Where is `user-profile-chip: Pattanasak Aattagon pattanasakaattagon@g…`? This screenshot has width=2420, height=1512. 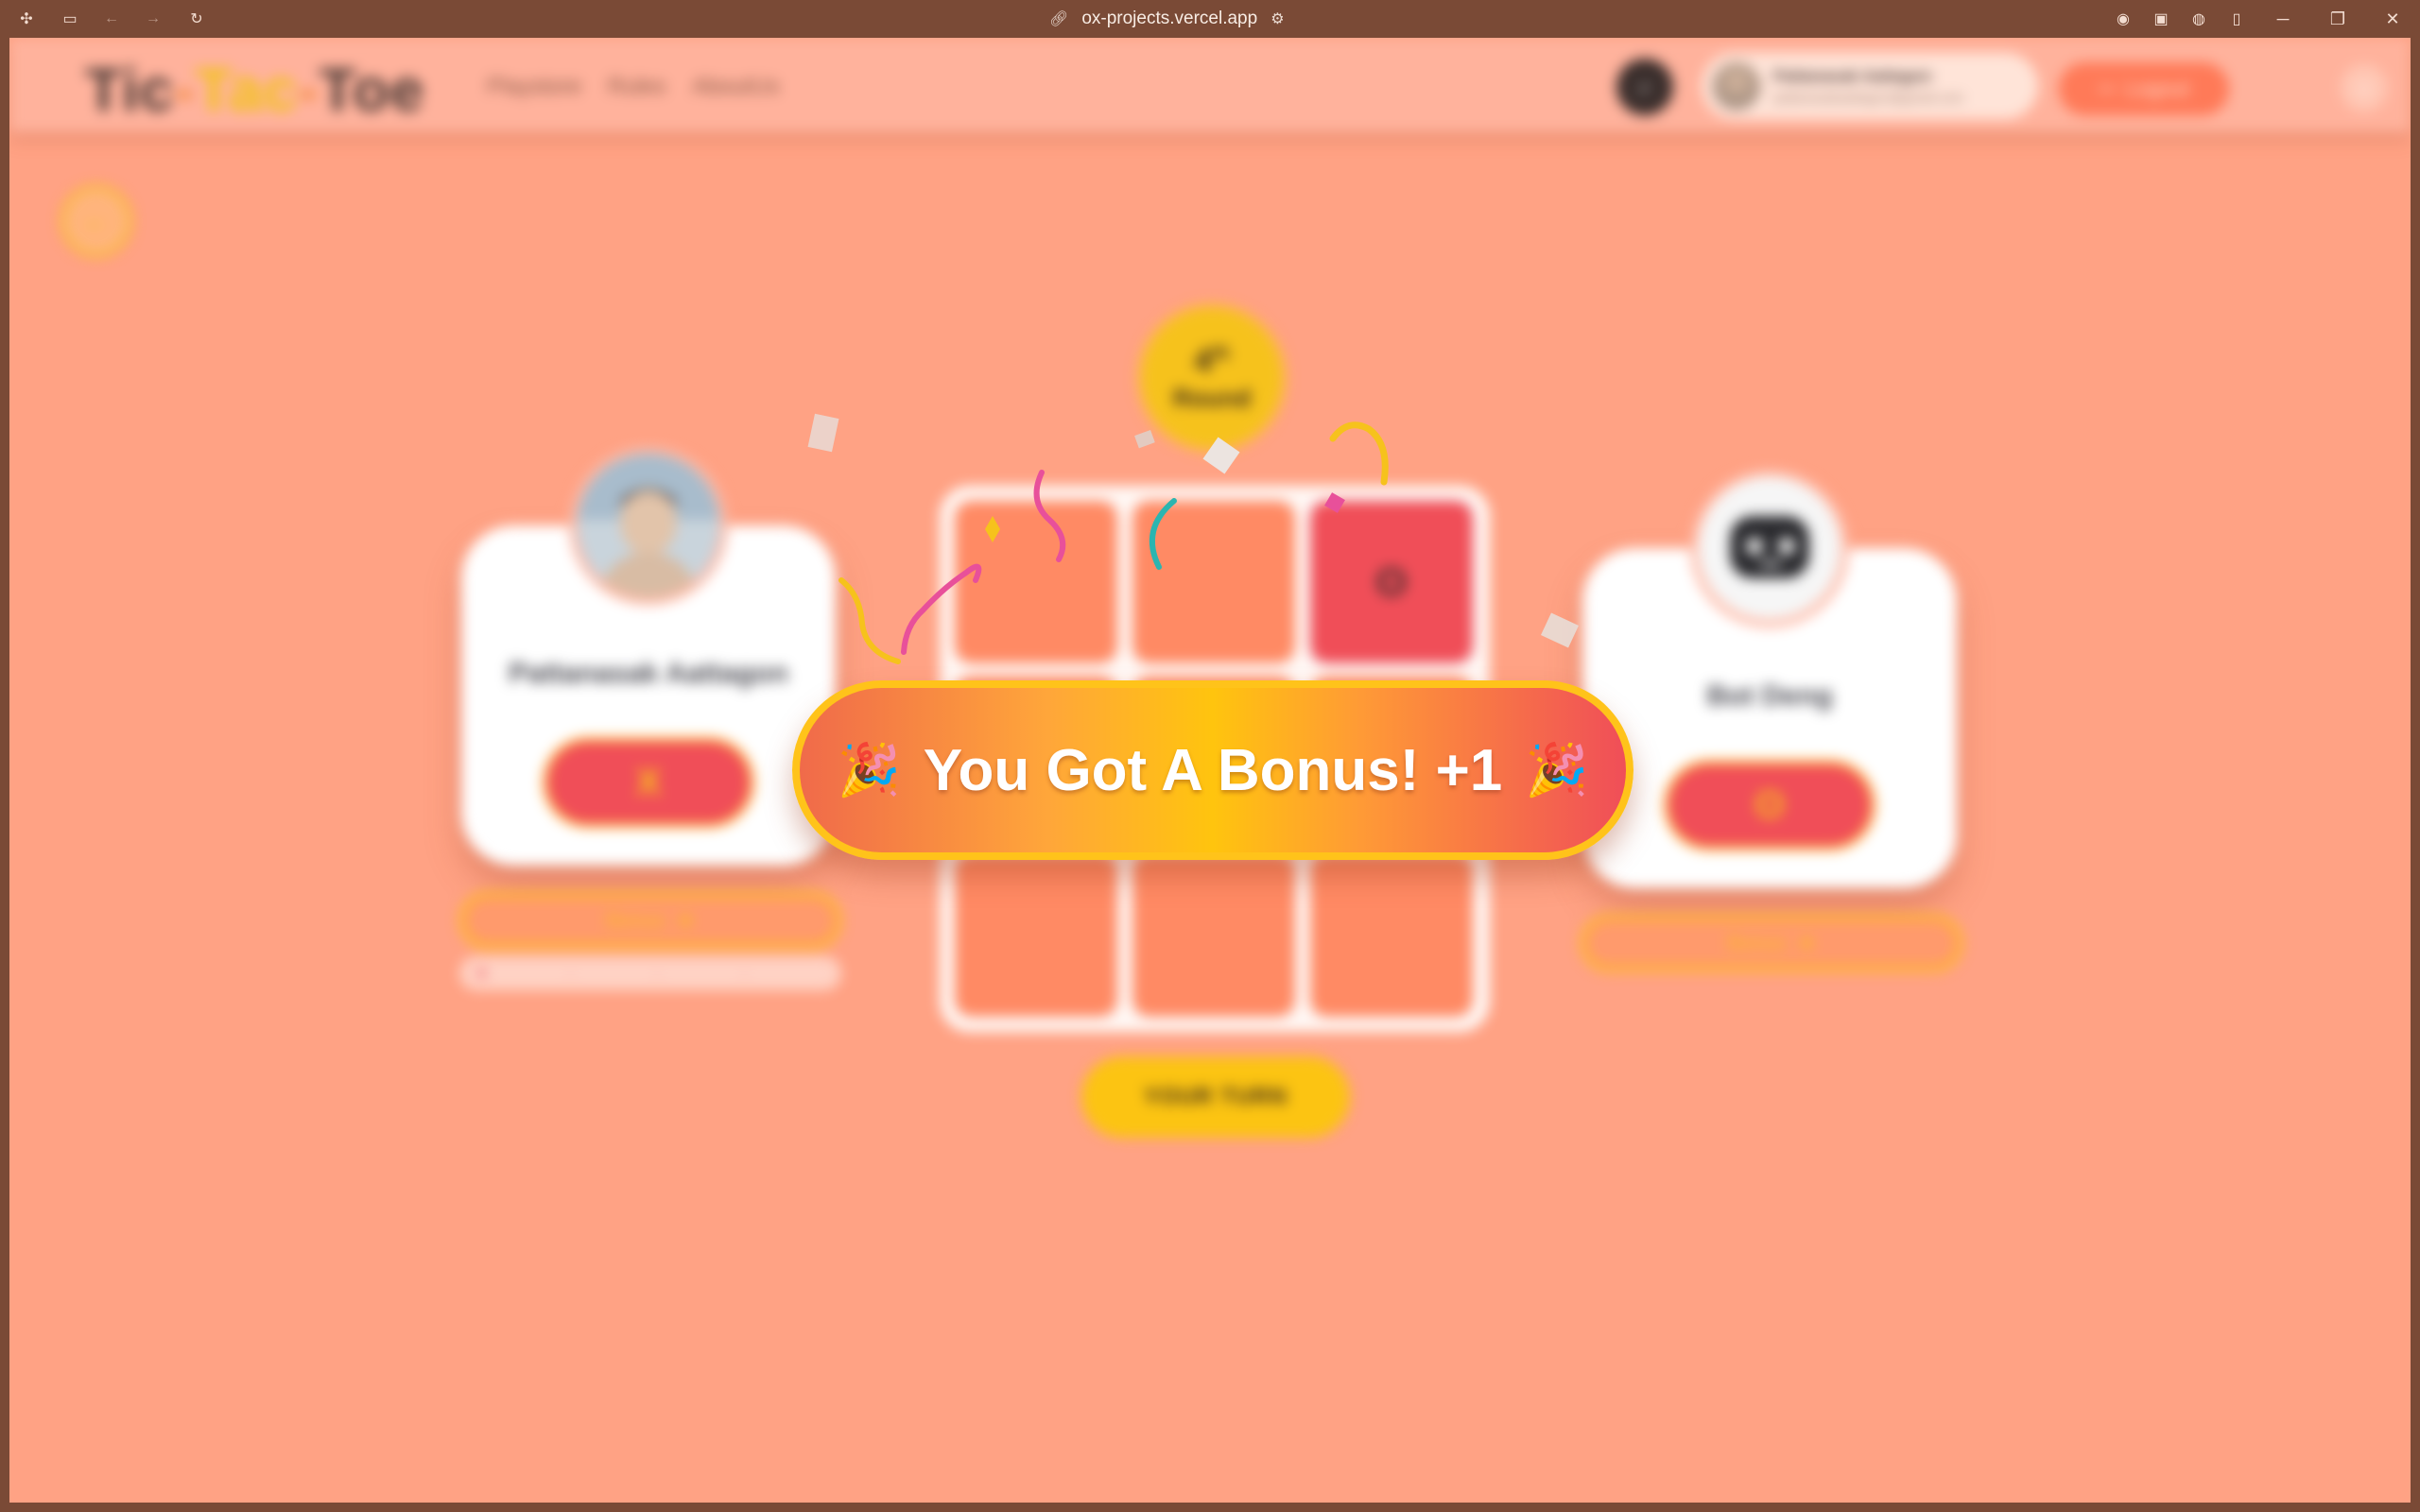
user-profile-chip: Pattanasak Aattagon pattanasakaattagon@g… is located at coordinates (1870, 86).